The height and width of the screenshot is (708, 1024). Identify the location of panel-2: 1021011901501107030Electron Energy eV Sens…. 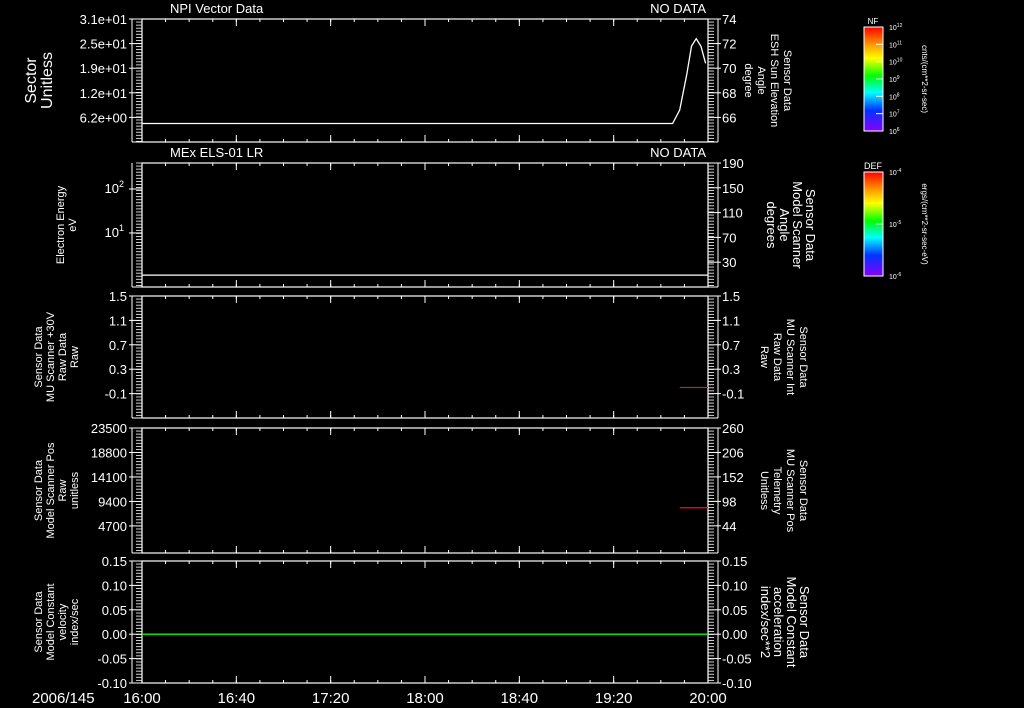
(436, 222).